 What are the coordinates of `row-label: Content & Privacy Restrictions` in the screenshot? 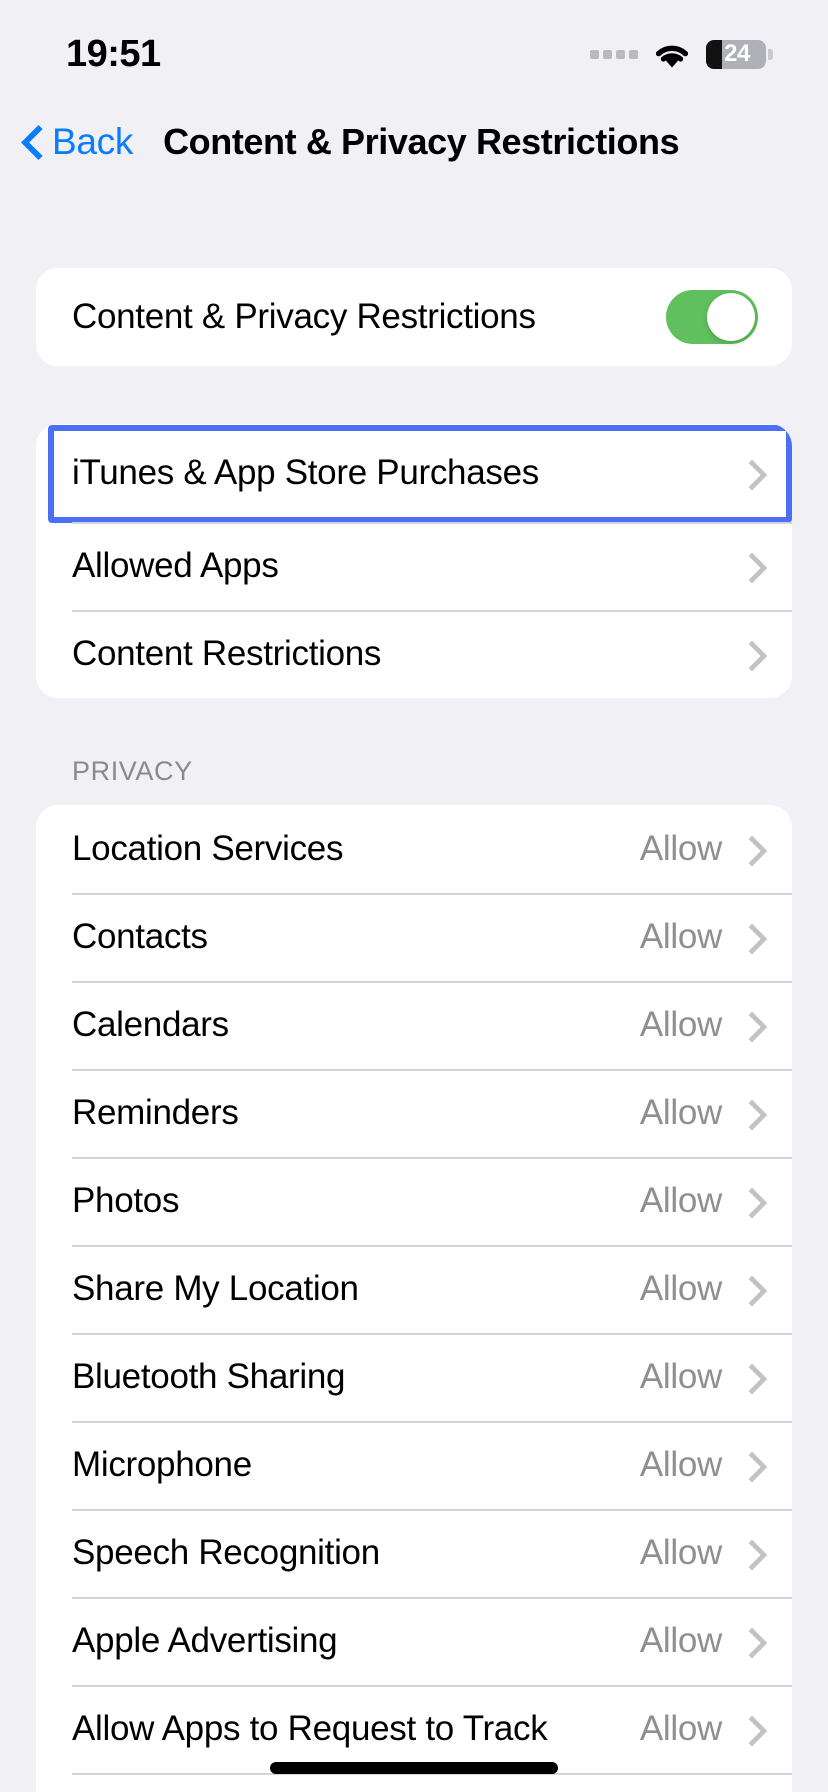 It's located at (304, 316).